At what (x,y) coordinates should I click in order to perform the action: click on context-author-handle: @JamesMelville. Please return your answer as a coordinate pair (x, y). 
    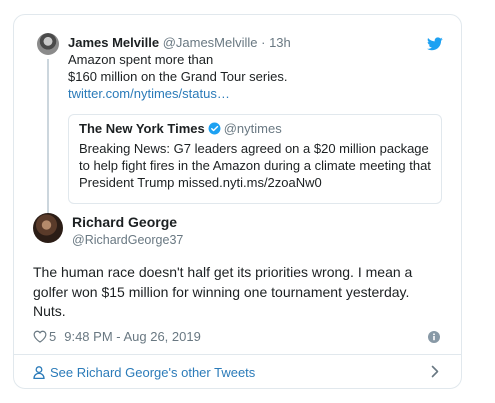
    Looking at the image, I should click on (210, 42).